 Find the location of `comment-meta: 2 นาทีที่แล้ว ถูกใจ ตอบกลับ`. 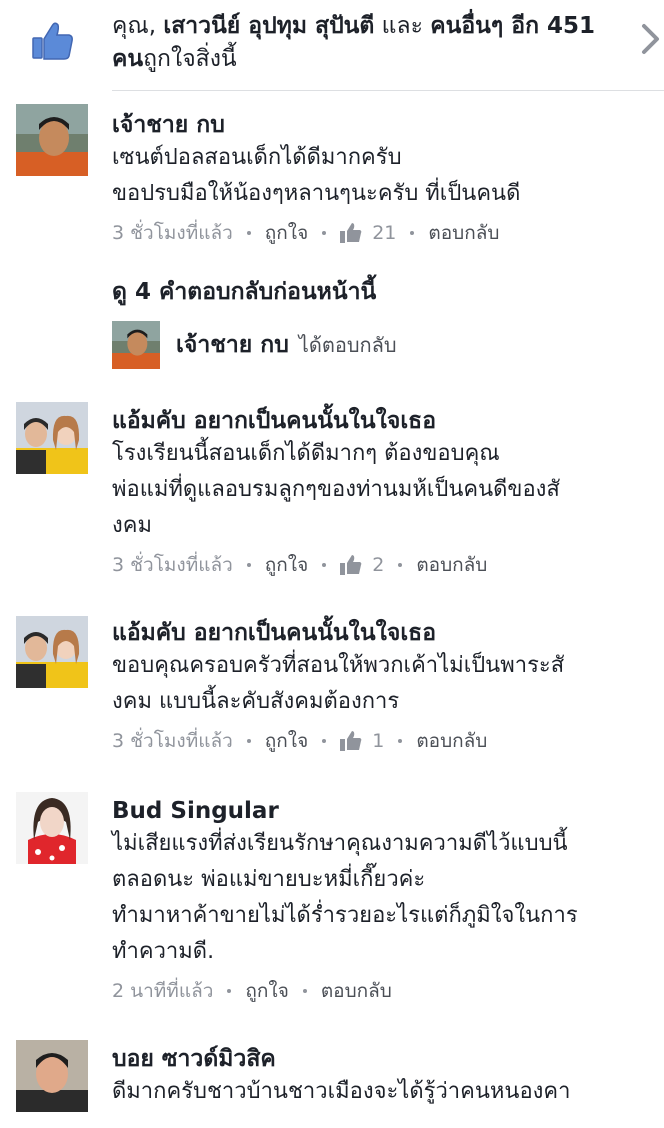

comment-meta: 2 นาทีที่แล้ว ถูกใจ ตอบกลับ is located at coordinates (384, 991).